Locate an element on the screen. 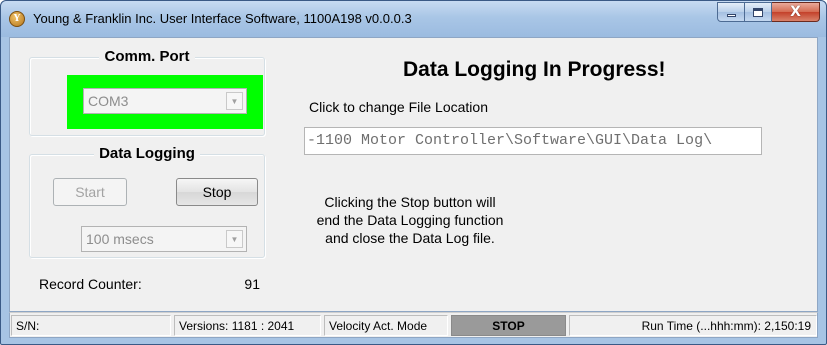 The image size is (827, 345). window-controls: X is located at coordinates (768, 12).